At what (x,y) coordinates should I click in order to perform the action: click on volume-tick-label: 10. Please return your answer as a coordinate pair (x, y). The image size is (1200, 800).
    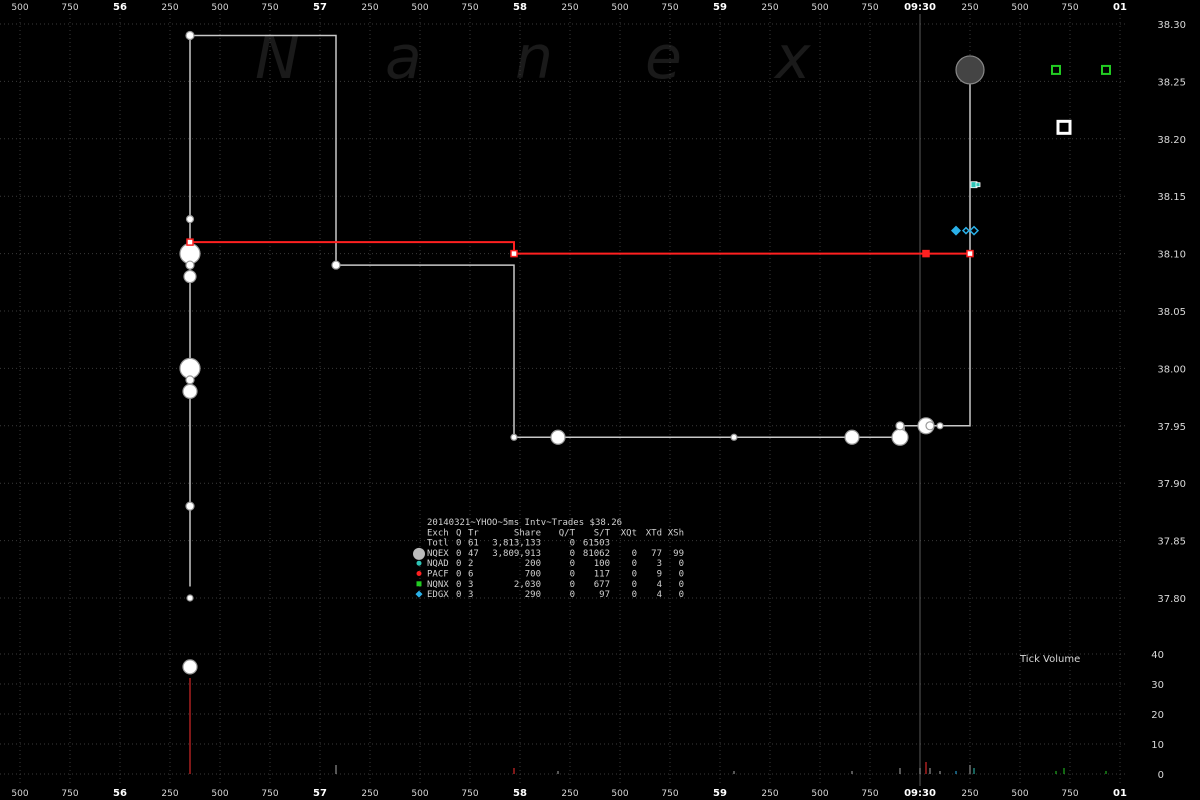
    Looking at the image, I should click on (1157, 745).